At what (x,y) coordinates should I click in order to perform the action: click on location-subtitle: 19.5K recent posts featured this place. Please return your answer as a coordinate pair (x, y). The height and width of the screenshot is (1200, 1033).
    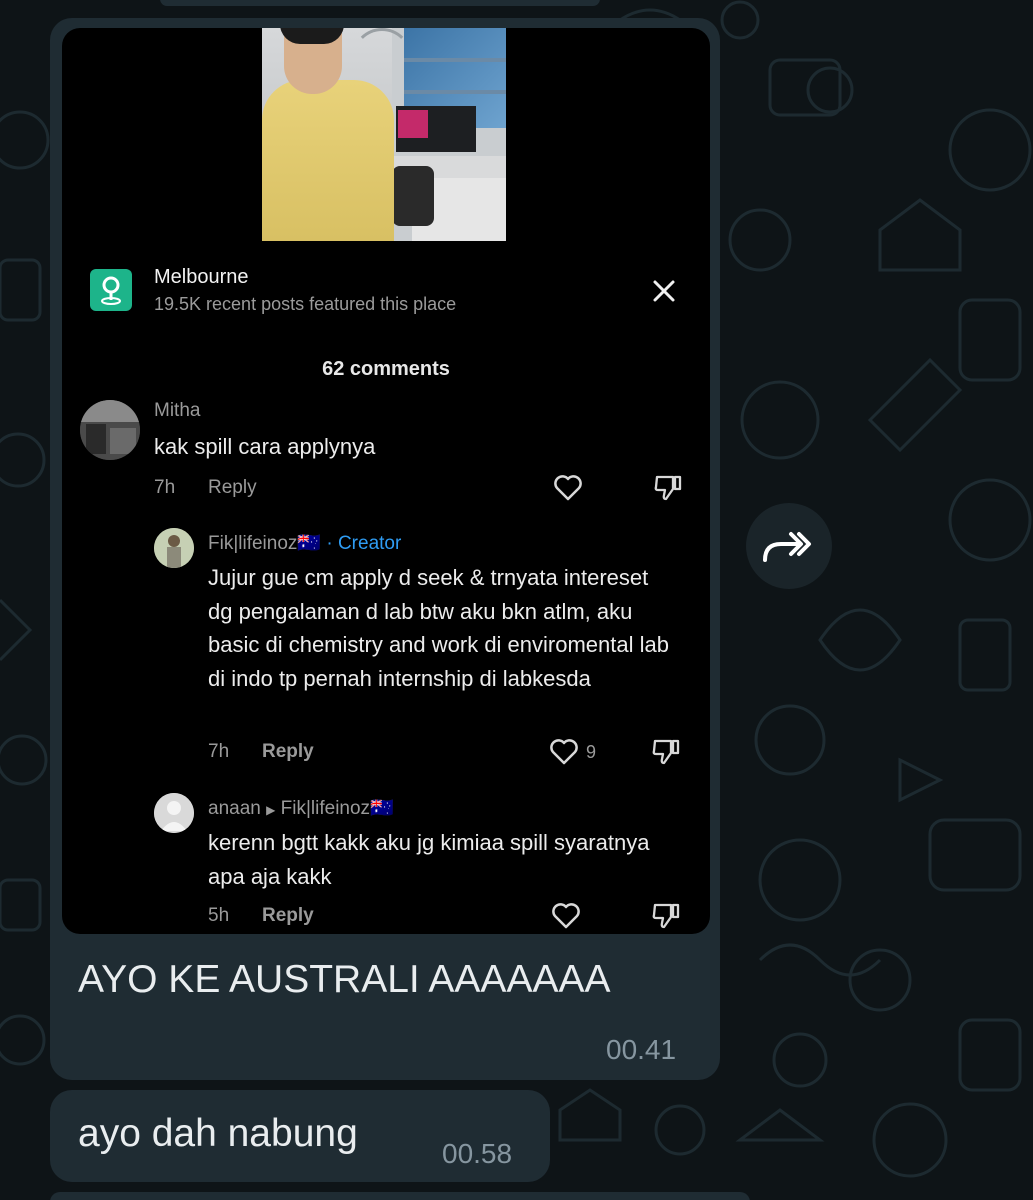
    Looking at the image, I should click on (305, 304).